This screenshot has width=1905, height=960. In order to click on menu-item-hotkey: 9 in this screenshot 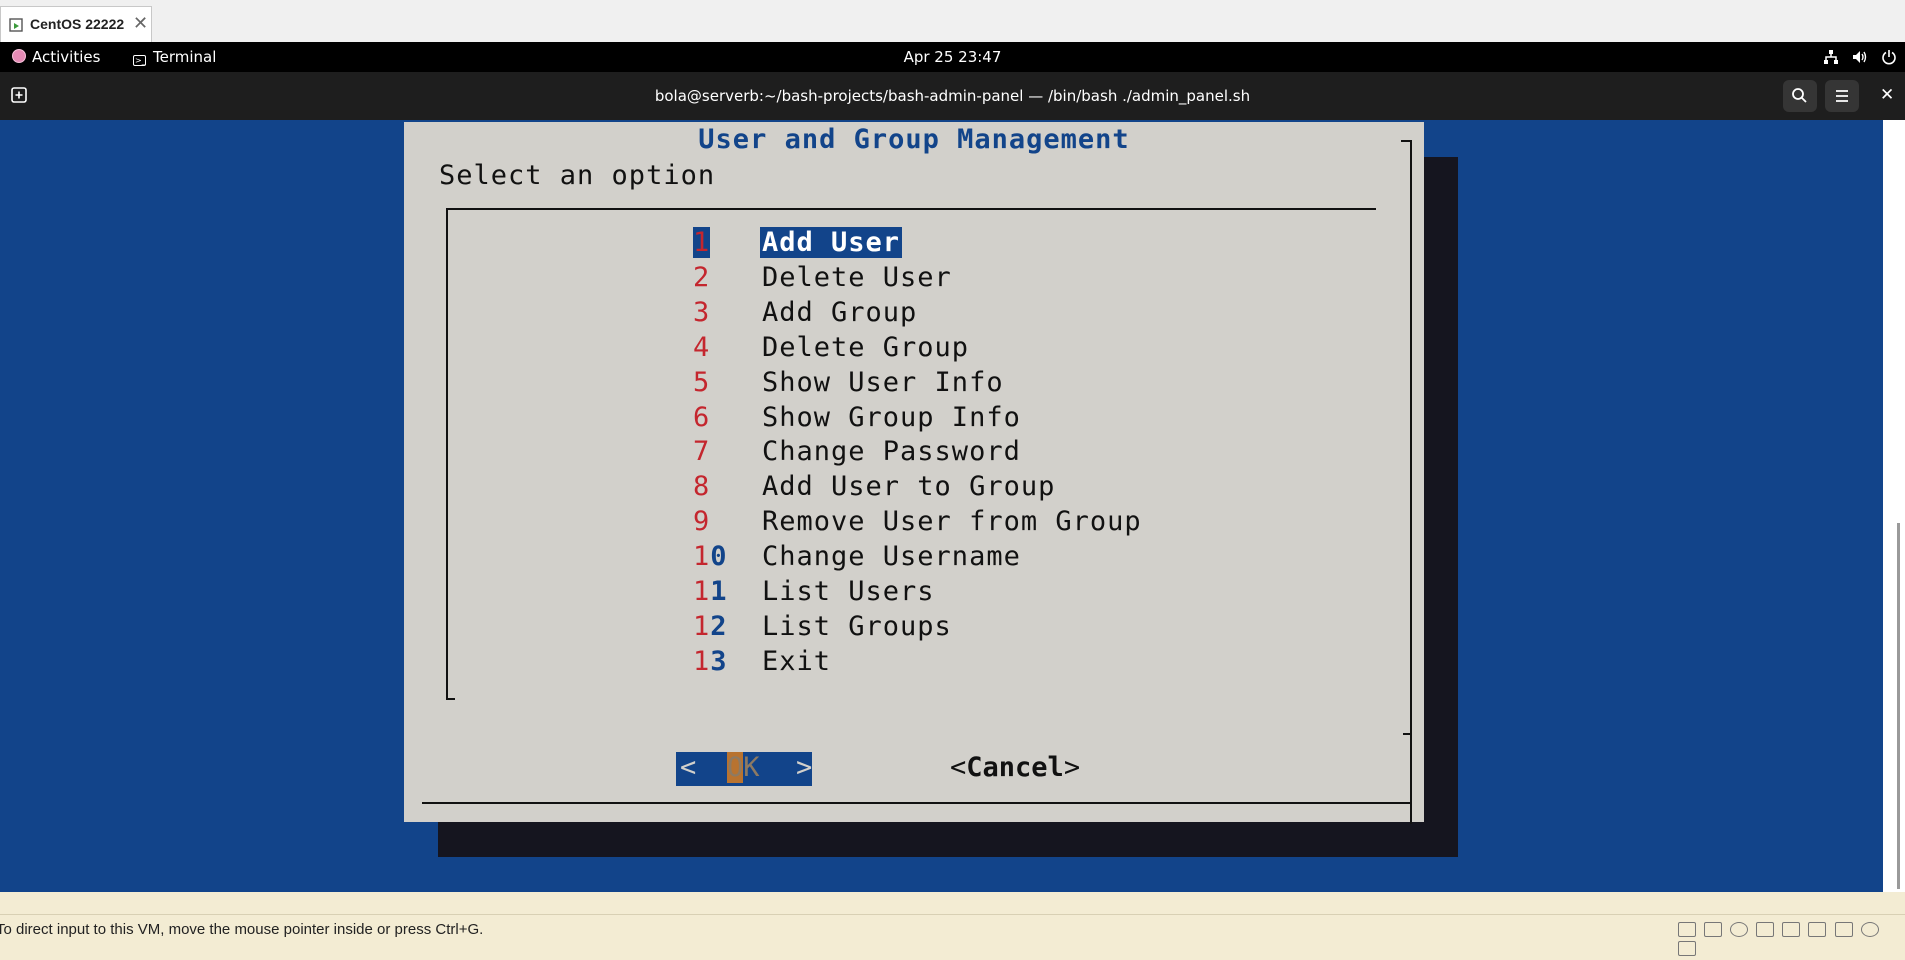, I will do `click(702, 522)`.